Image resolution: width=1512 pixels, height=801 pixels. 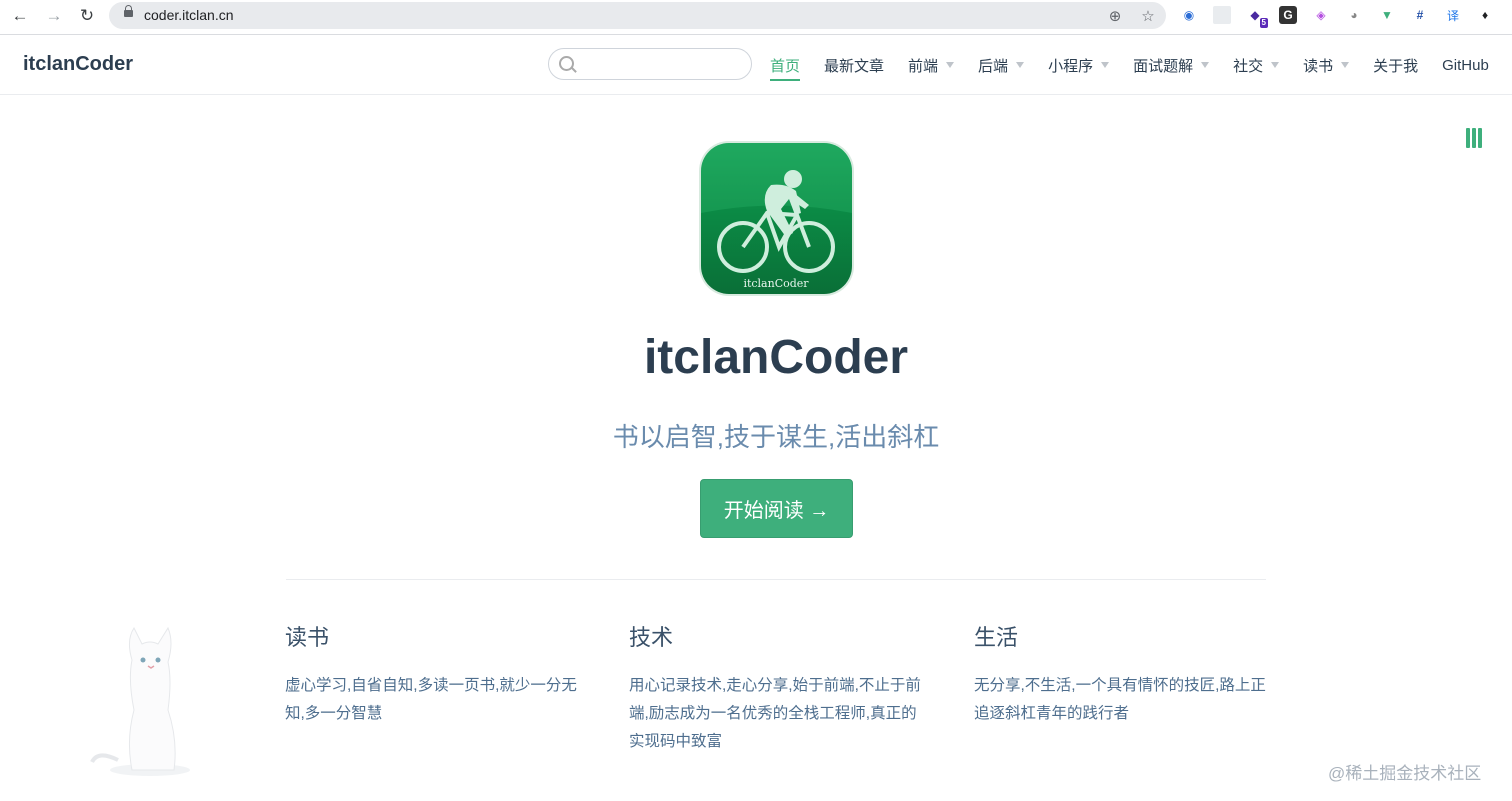 I want to click on divider, so click(x=776, y=579).